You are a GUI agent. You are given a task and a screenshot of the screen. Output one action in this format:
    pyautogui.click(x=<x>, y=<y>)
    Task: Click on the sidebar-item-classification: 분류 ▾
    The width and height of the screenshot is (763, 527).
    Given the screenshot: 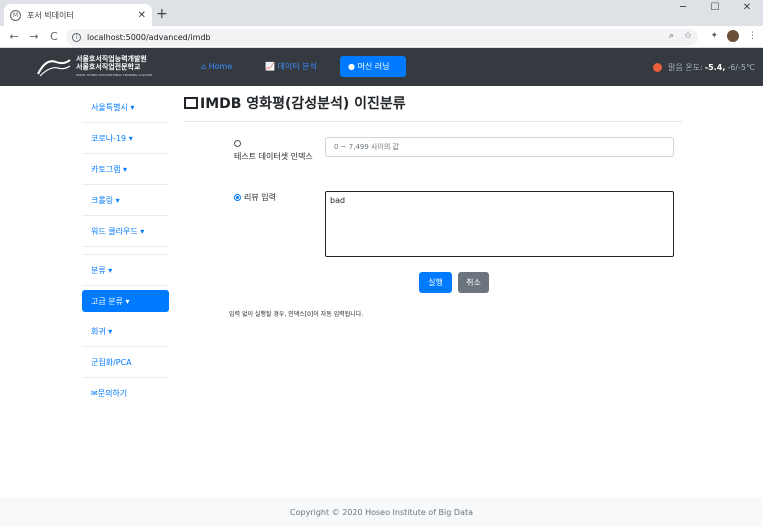 What is the action you would take?
    pyautogui.click(x=125, y=270)
    